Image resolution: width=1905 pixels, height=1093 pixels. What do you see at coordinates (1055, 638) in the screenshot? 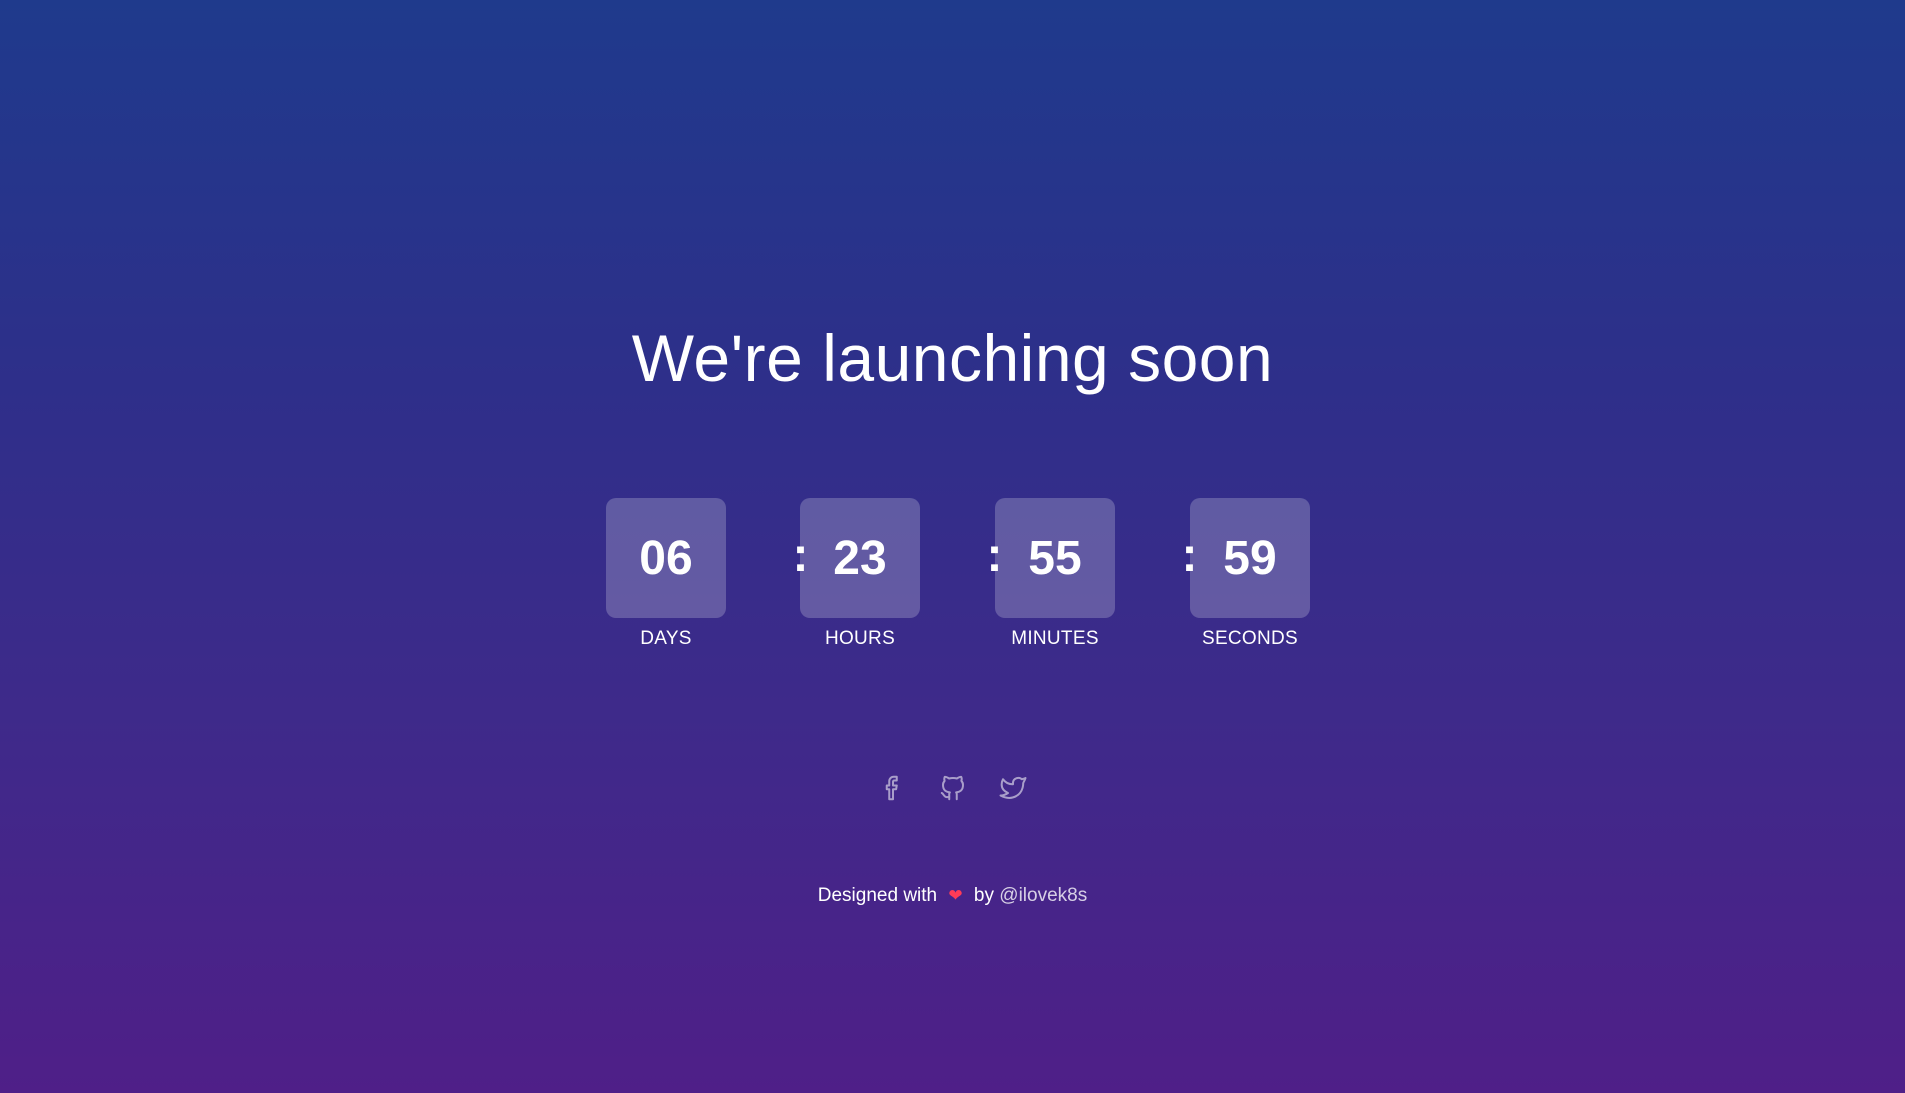
I see `minutes-label: MINUTES` at bounding box center [1055, 638].